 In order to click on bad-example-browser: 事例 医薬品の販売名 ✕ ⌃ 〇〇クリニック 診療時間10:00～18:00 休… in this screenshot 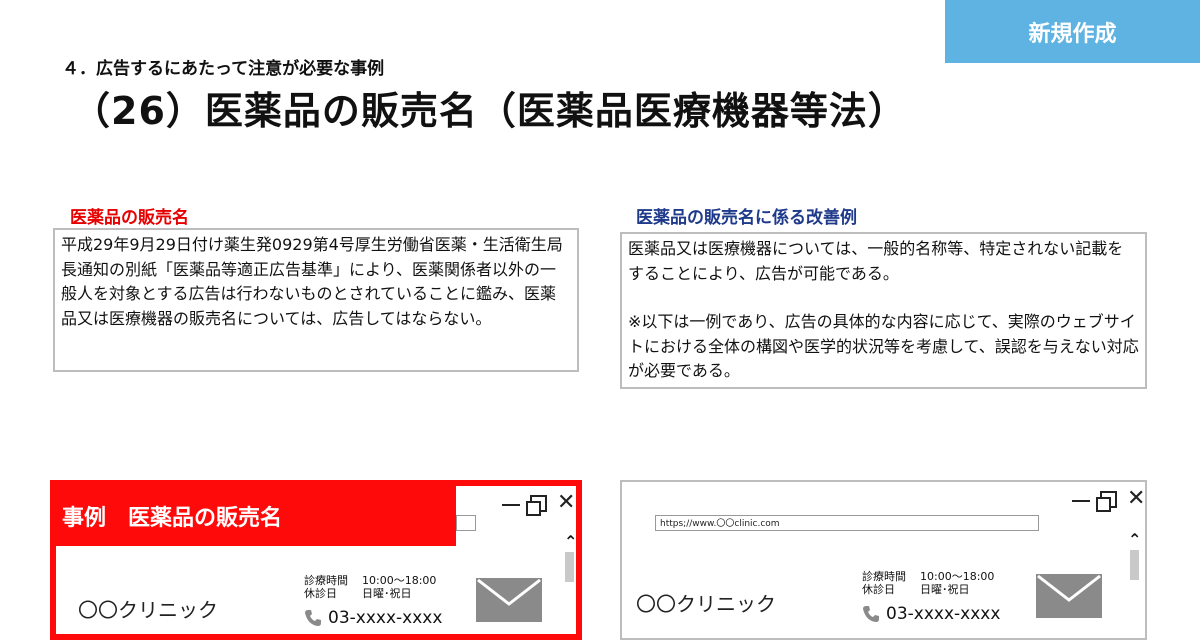, I will do `click(316, 560)`.